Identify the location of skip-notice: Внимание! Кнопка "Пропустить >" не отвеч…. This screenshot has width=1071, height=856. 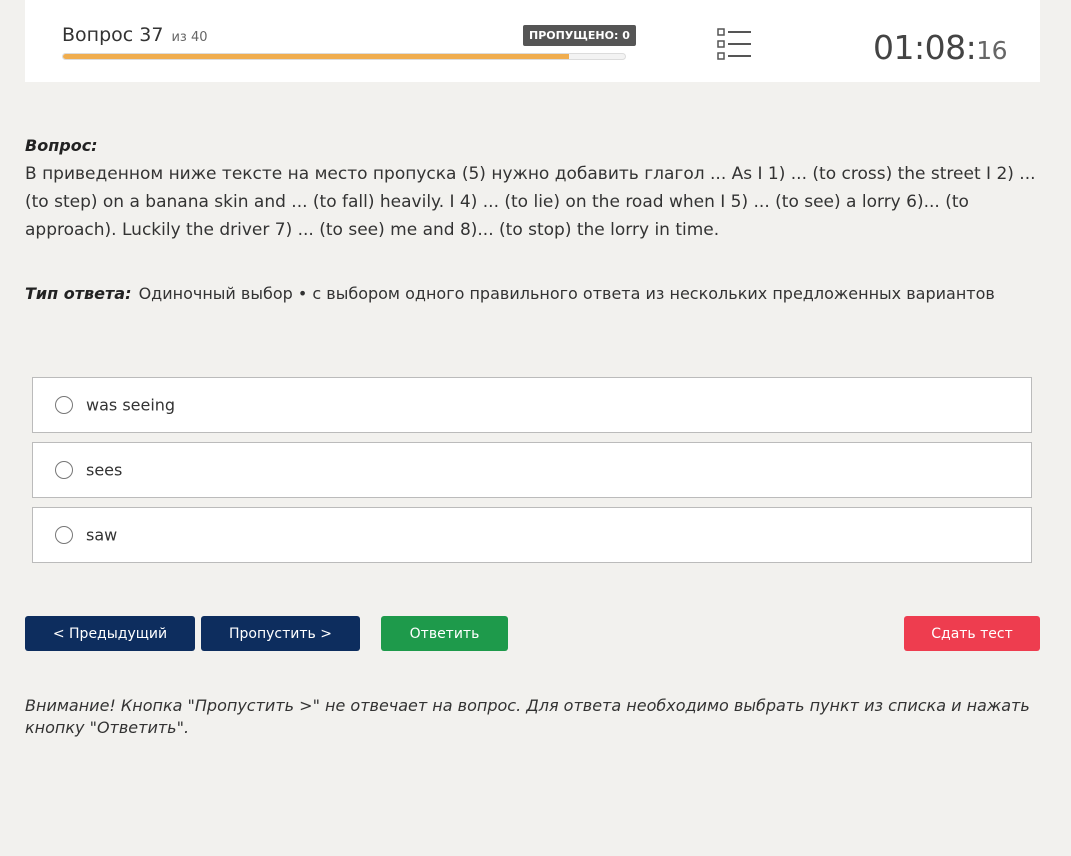
(527, 716).